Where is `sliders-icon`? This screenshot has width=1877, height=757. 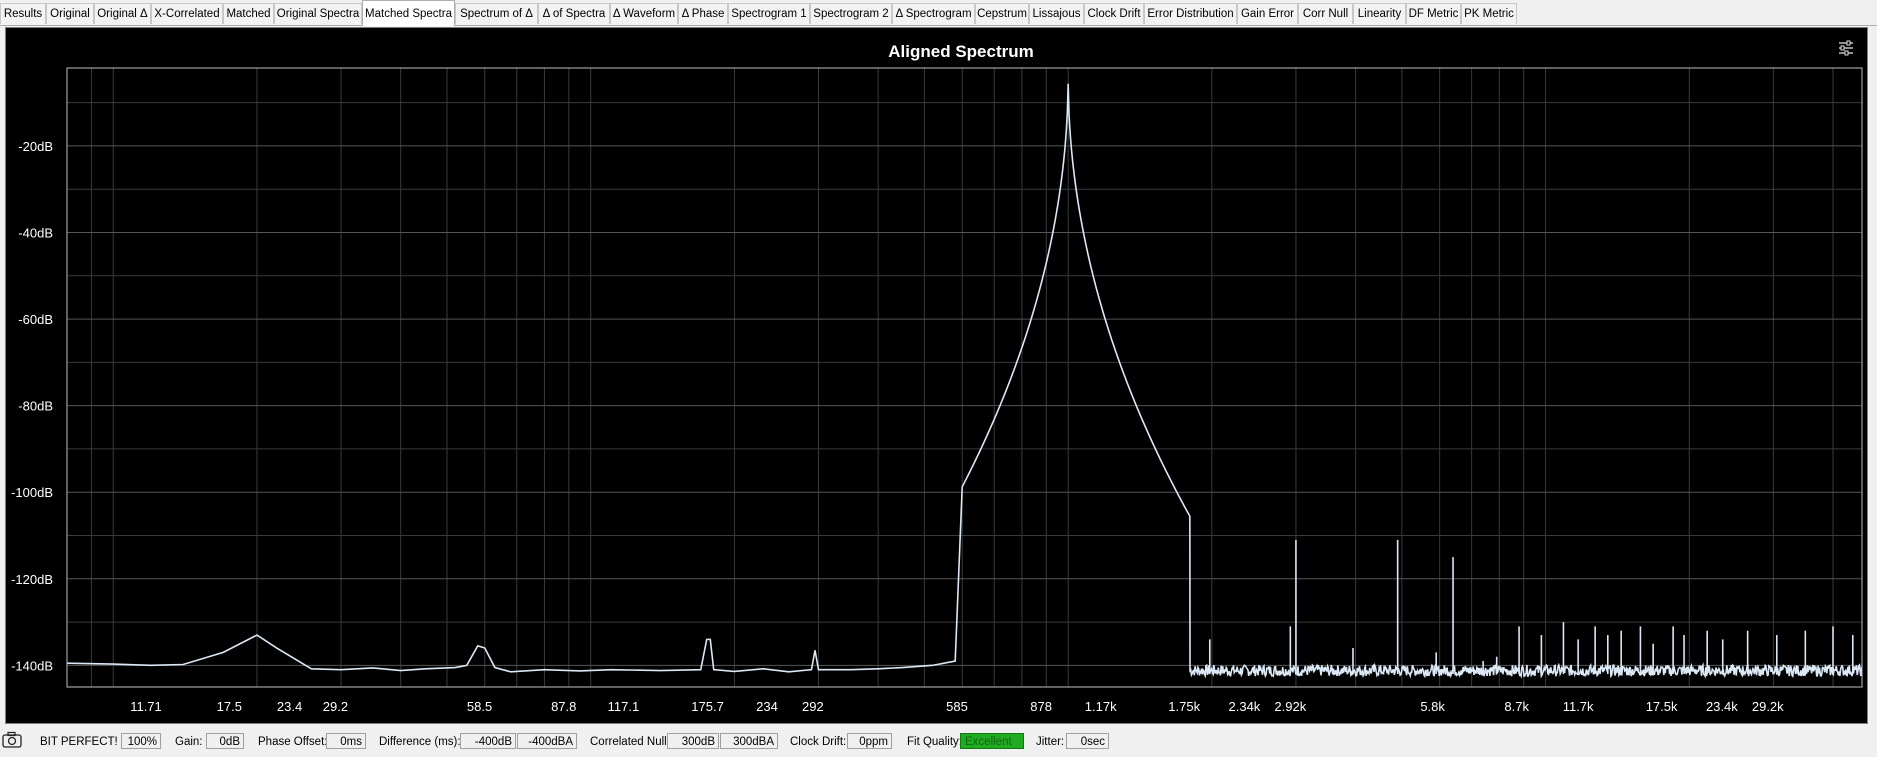 sliders-icon is located at coordinates (1846, 48).